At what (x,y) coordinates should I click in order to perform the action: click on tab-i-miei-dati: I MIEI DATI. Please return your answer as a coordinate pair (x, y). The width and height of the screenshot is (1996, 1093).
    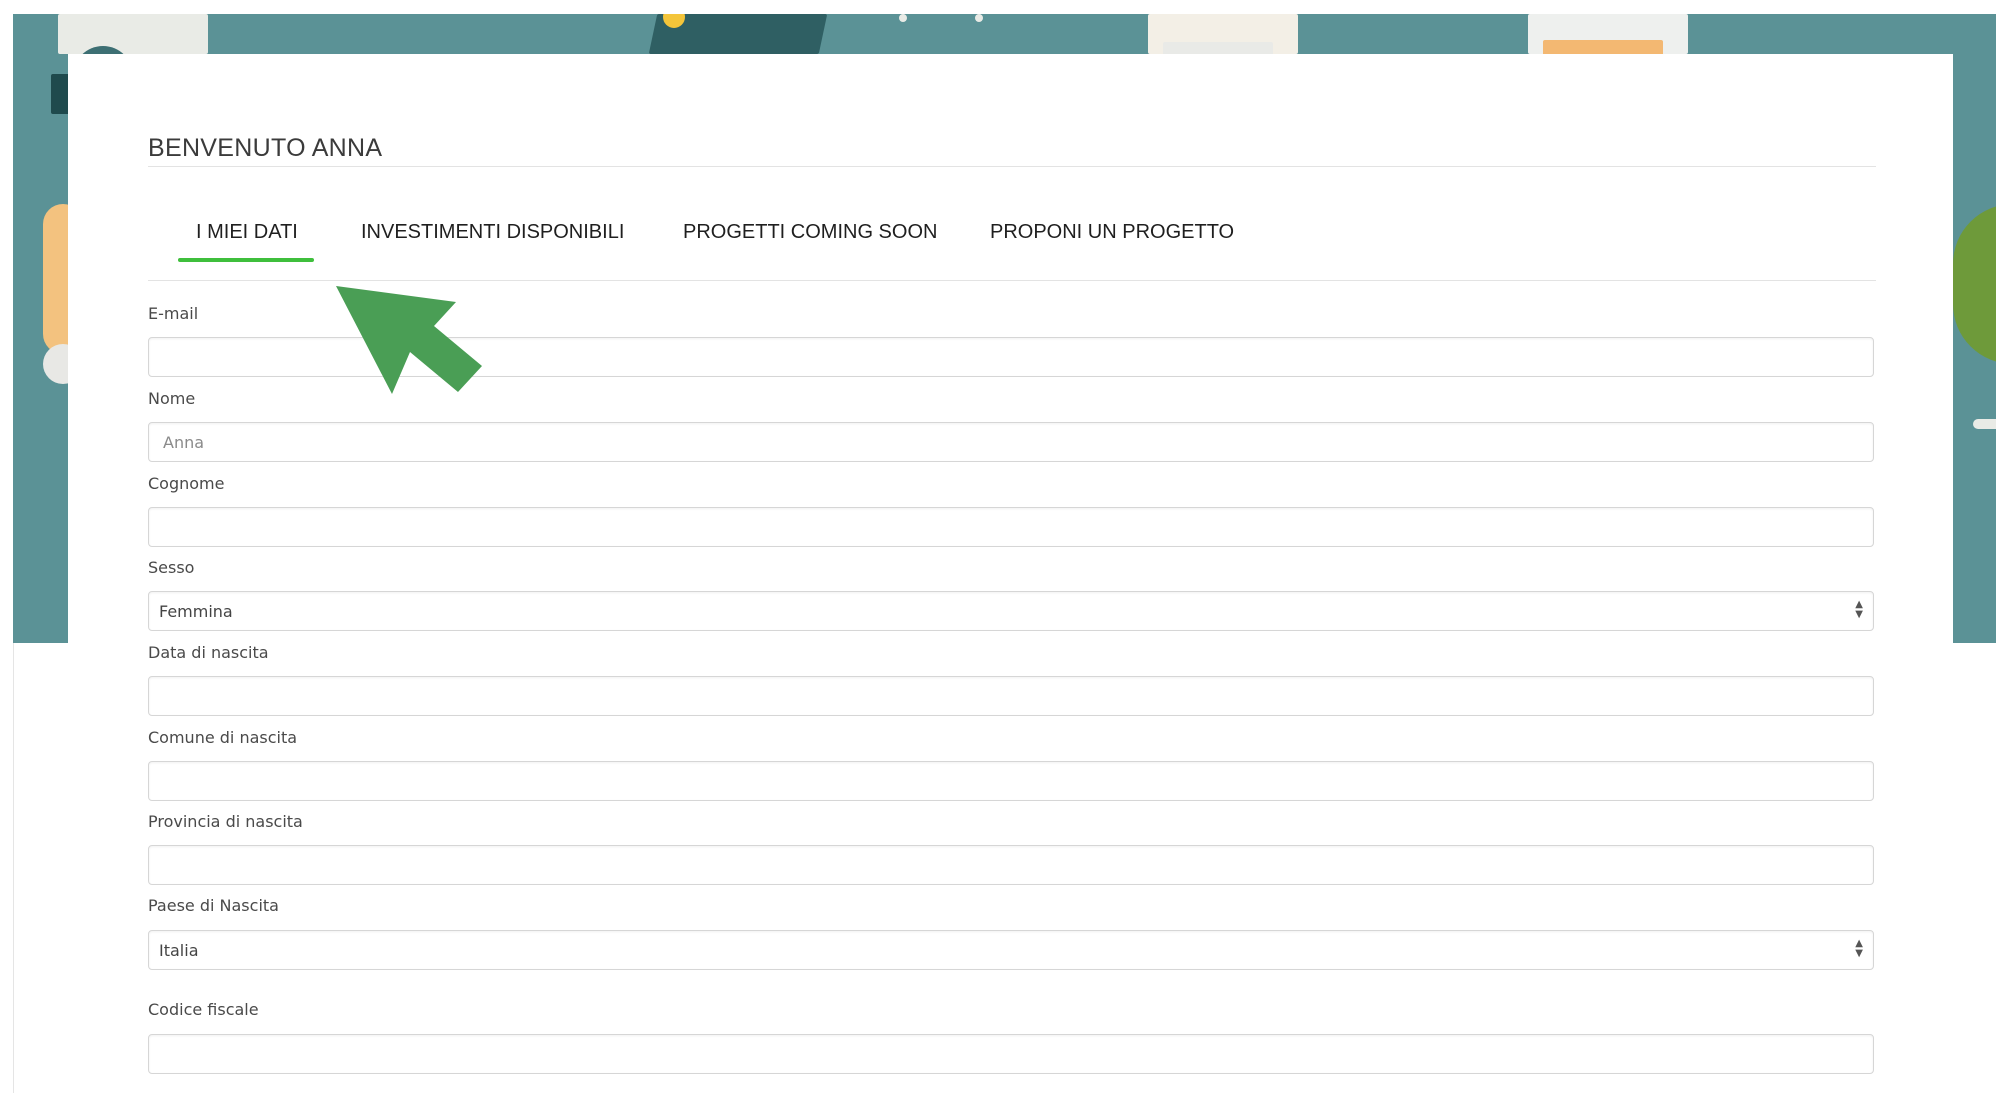
    Looking at the image, I should click on (247, 232).